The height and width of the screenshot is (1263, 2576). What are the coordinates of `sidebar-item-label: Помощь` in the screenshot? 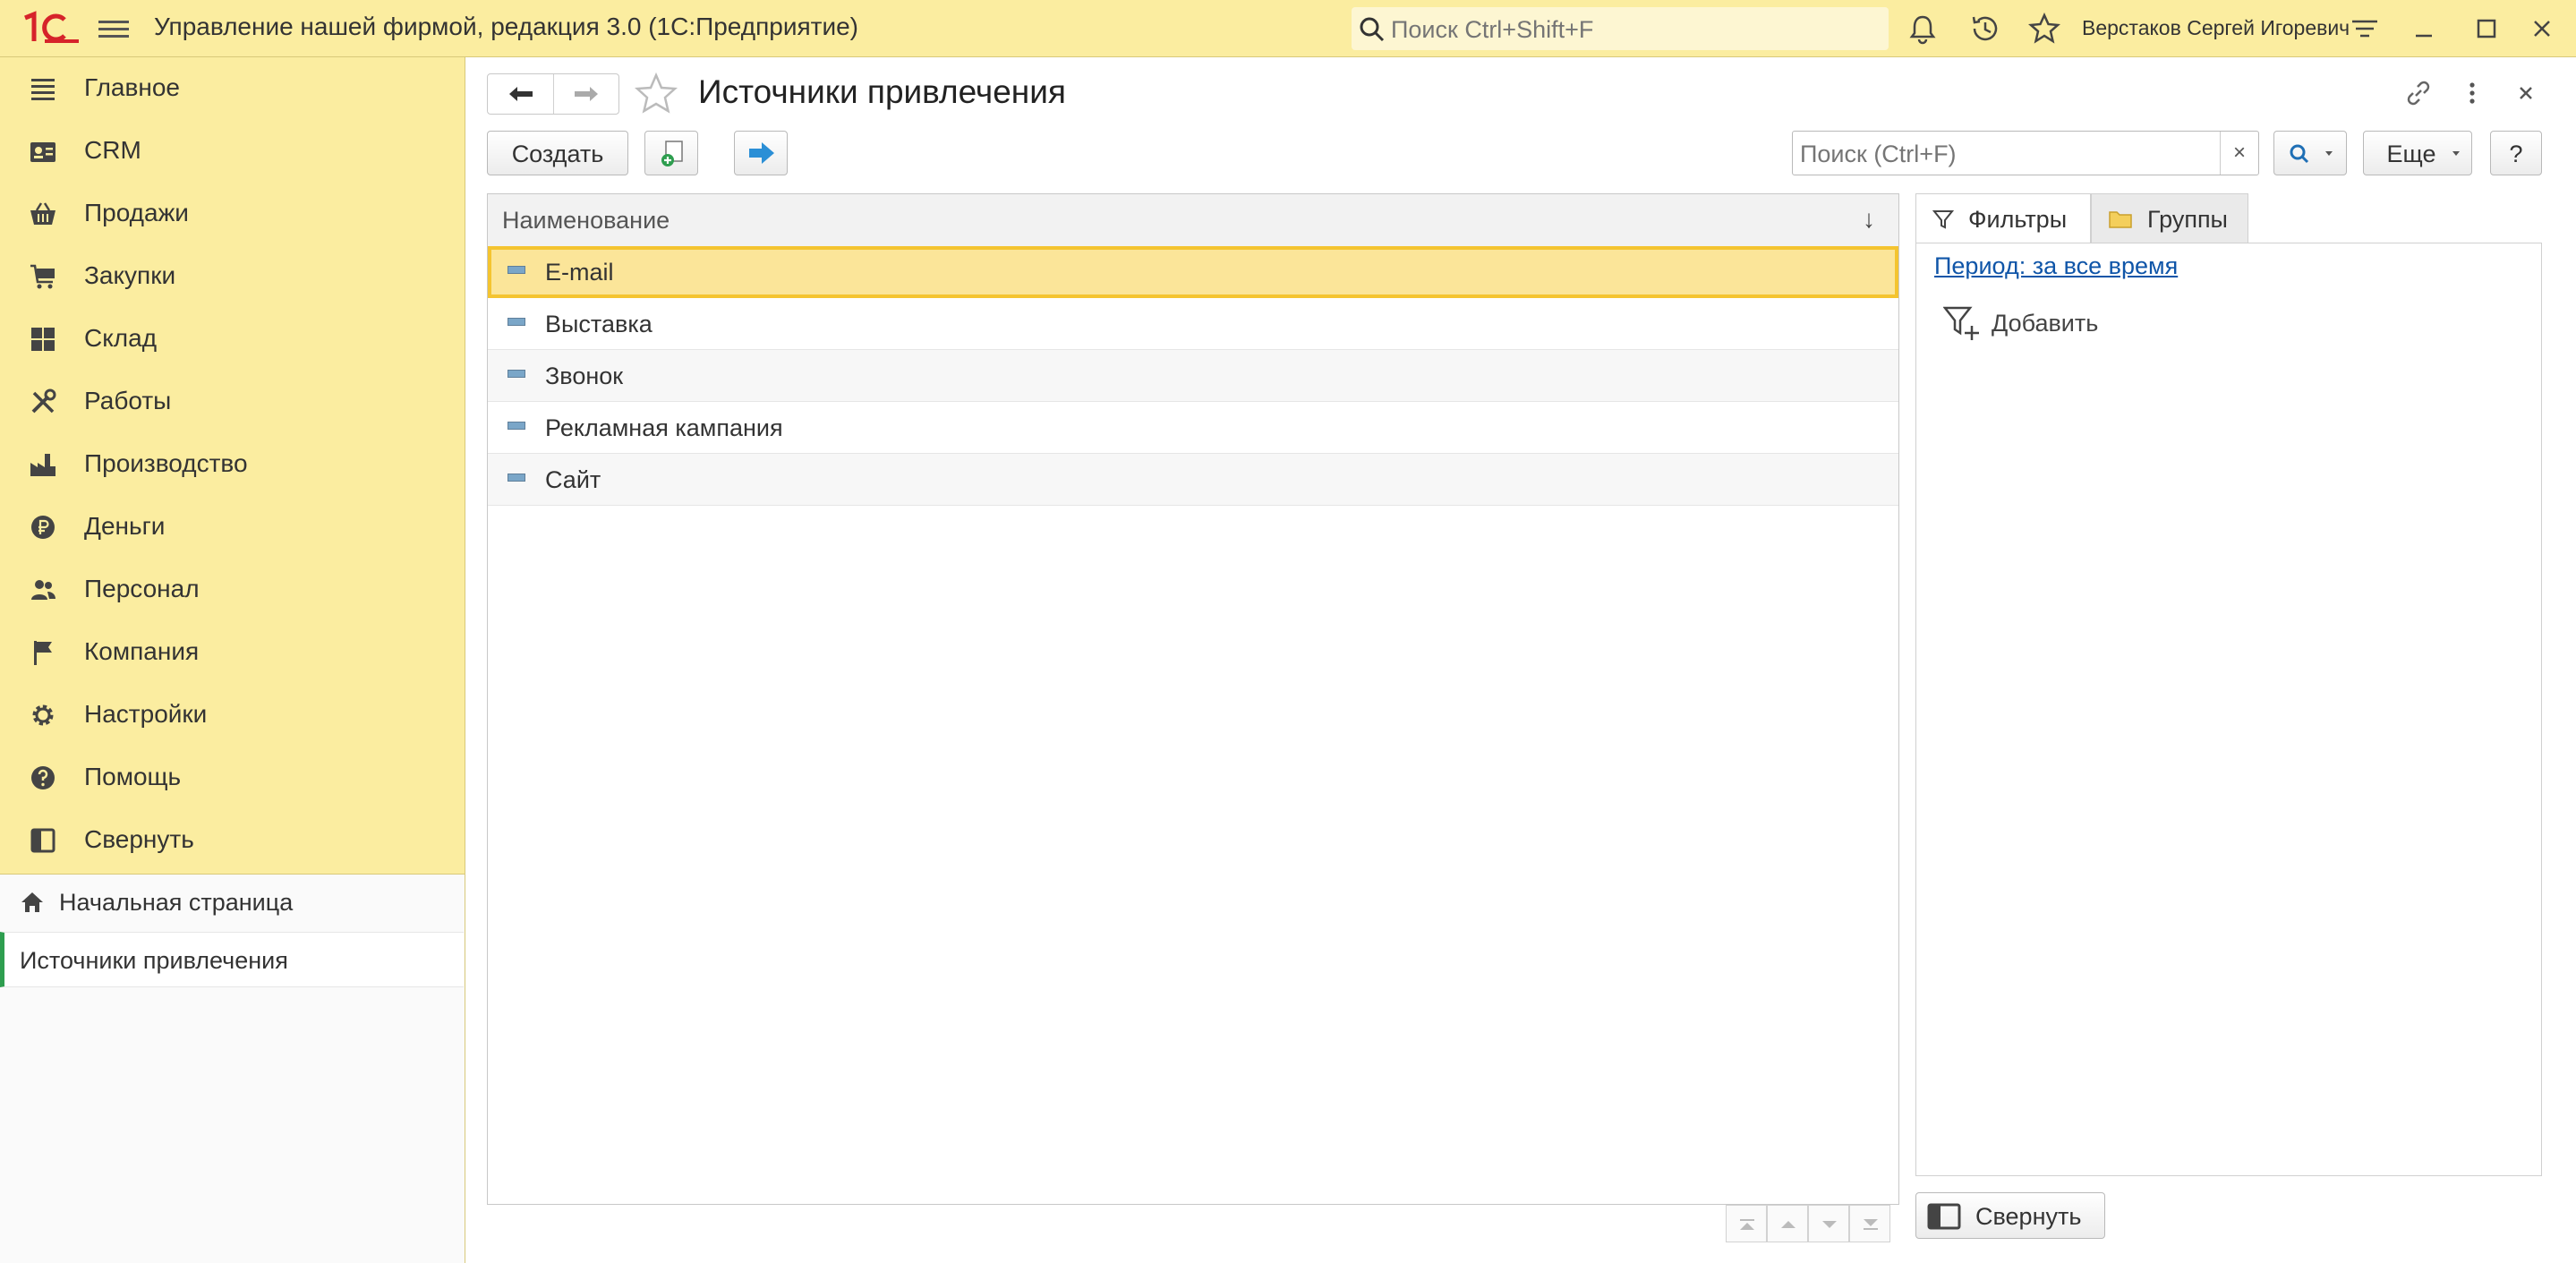 It's located at (133, 777).